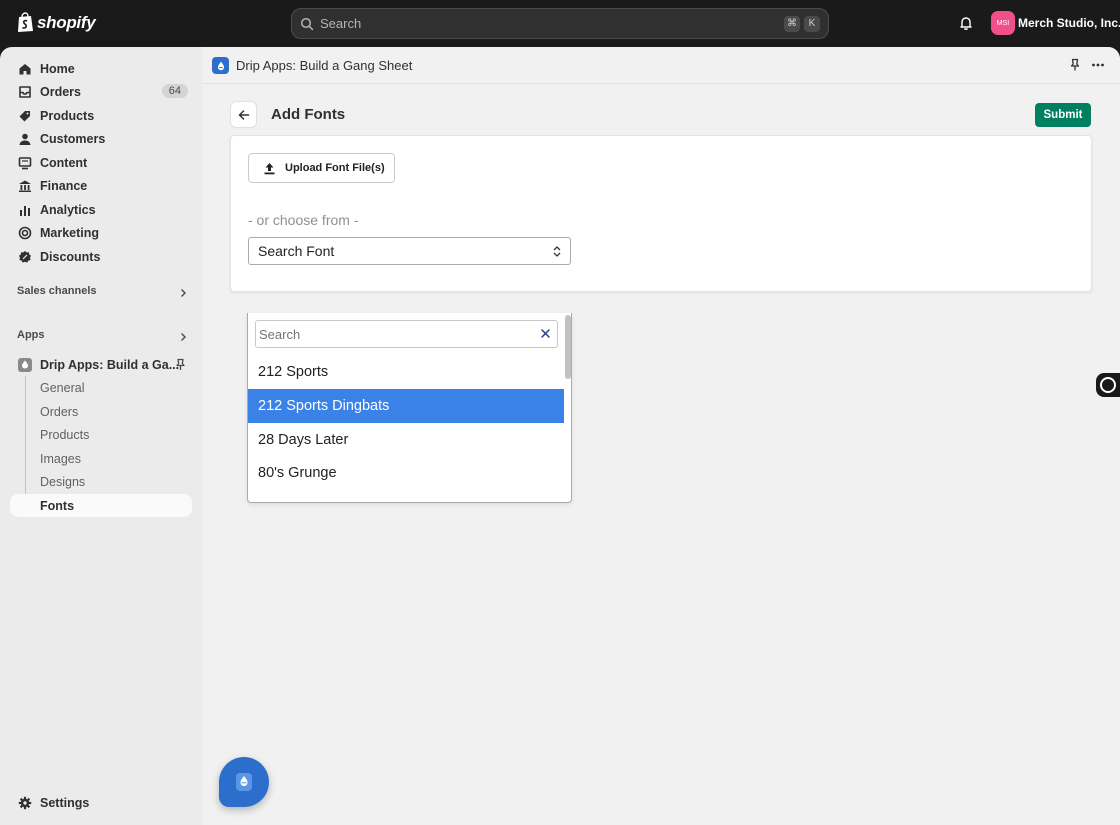 The height and width of the screenshot is (825, 1120). What do you see at coordinates (269, 168) in the screenshot?
I see `upload-icon` at bounding box center [269, 168].